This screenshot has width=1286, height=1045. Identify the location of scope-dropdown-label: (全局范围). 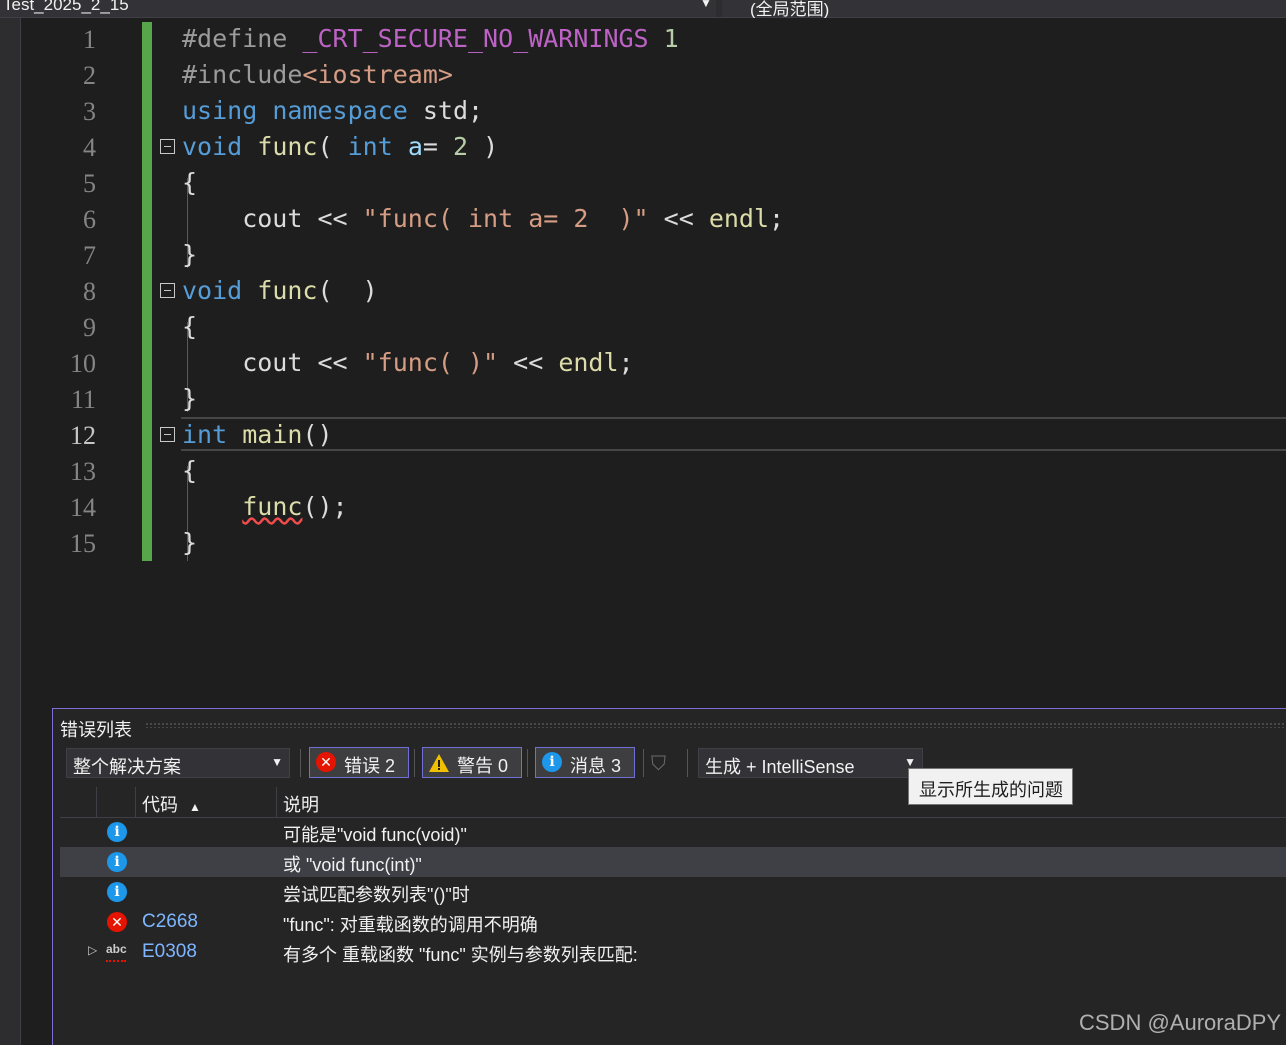
(790, 9).